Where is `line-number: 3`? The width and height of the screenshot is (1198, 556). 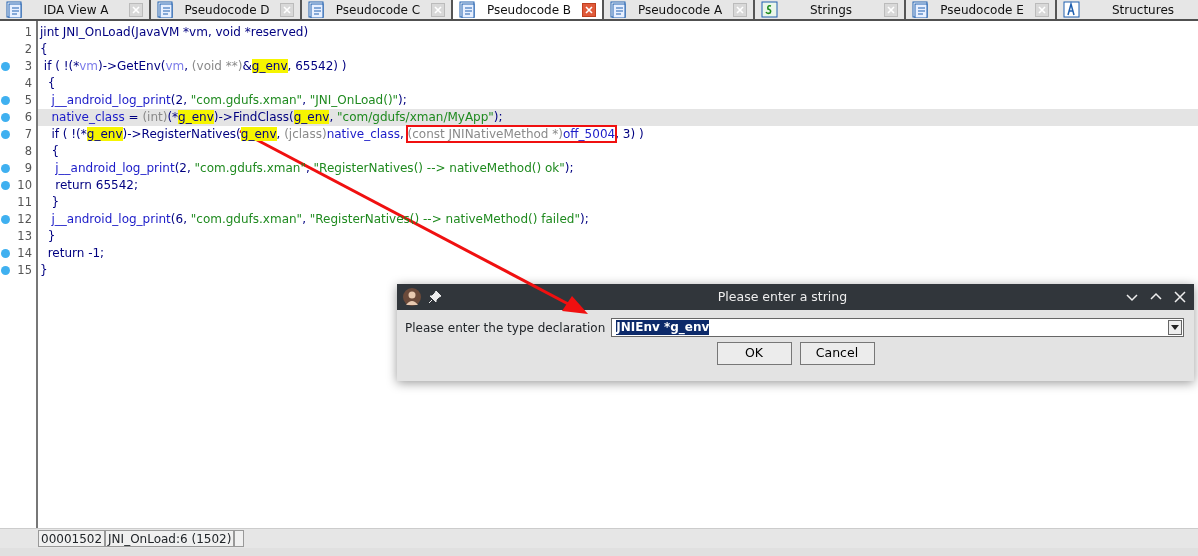 line-number: 3 is located at coordinates (28, 66).